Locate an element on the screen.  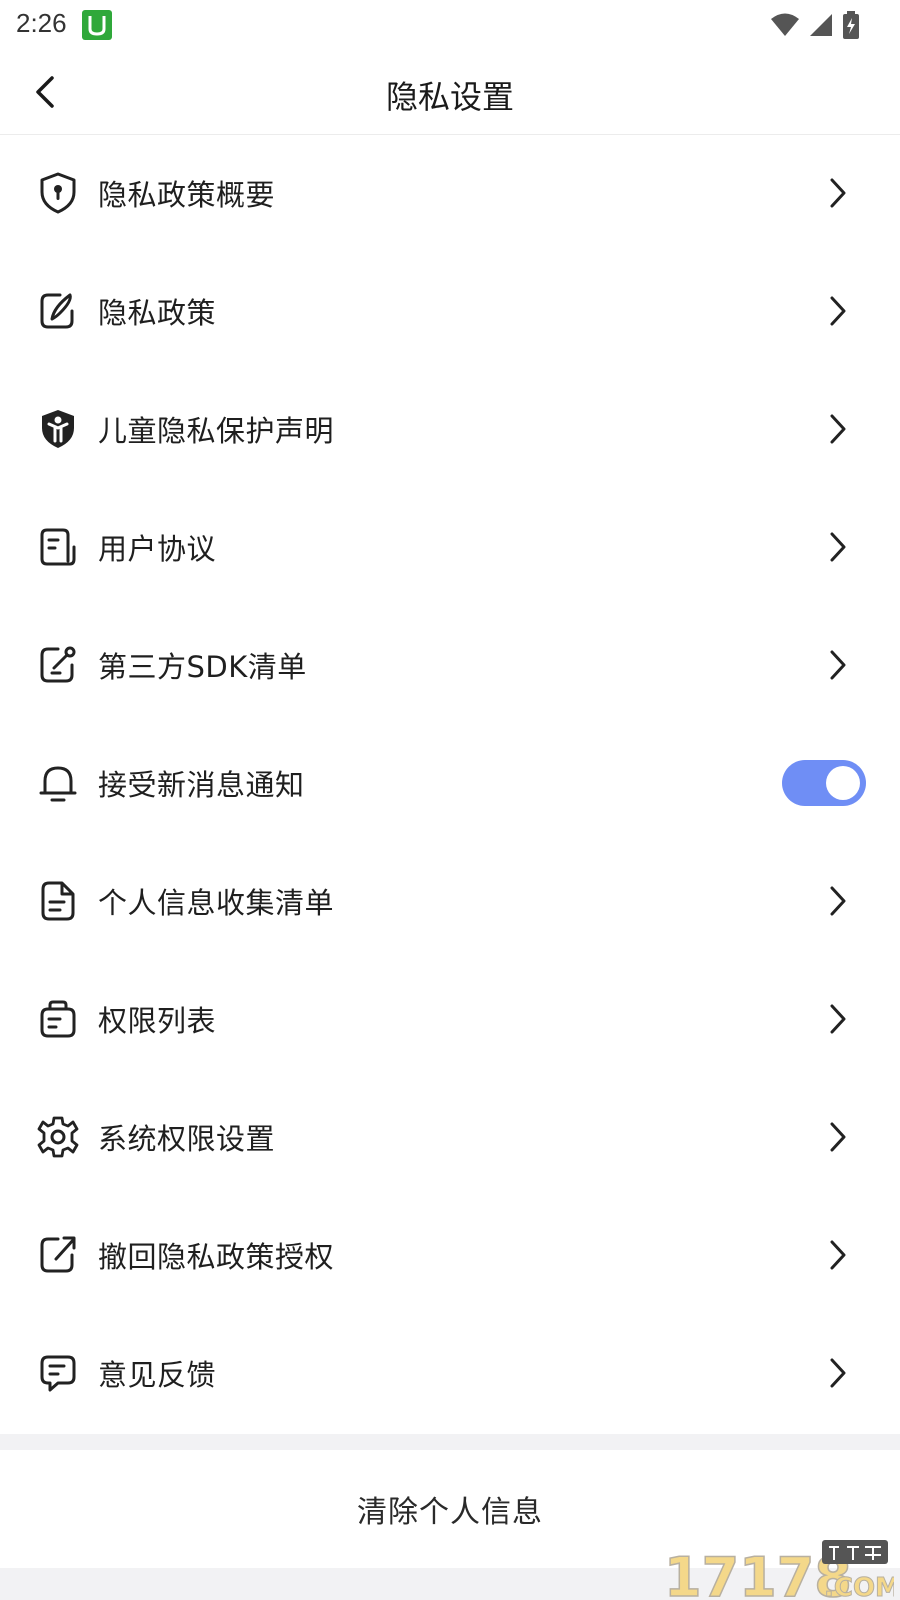
document-icon is located at coordinates (58, 547).